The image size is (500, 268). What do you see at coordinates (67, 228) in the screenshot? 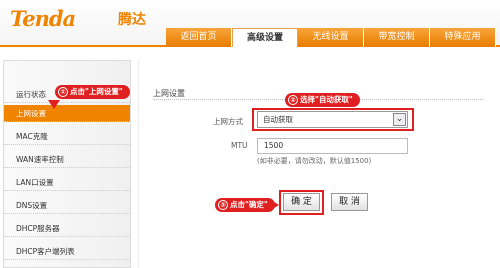
I see `sidebar-item-dhcp-server: DHCP服务器` at bounding box center [67, 228].